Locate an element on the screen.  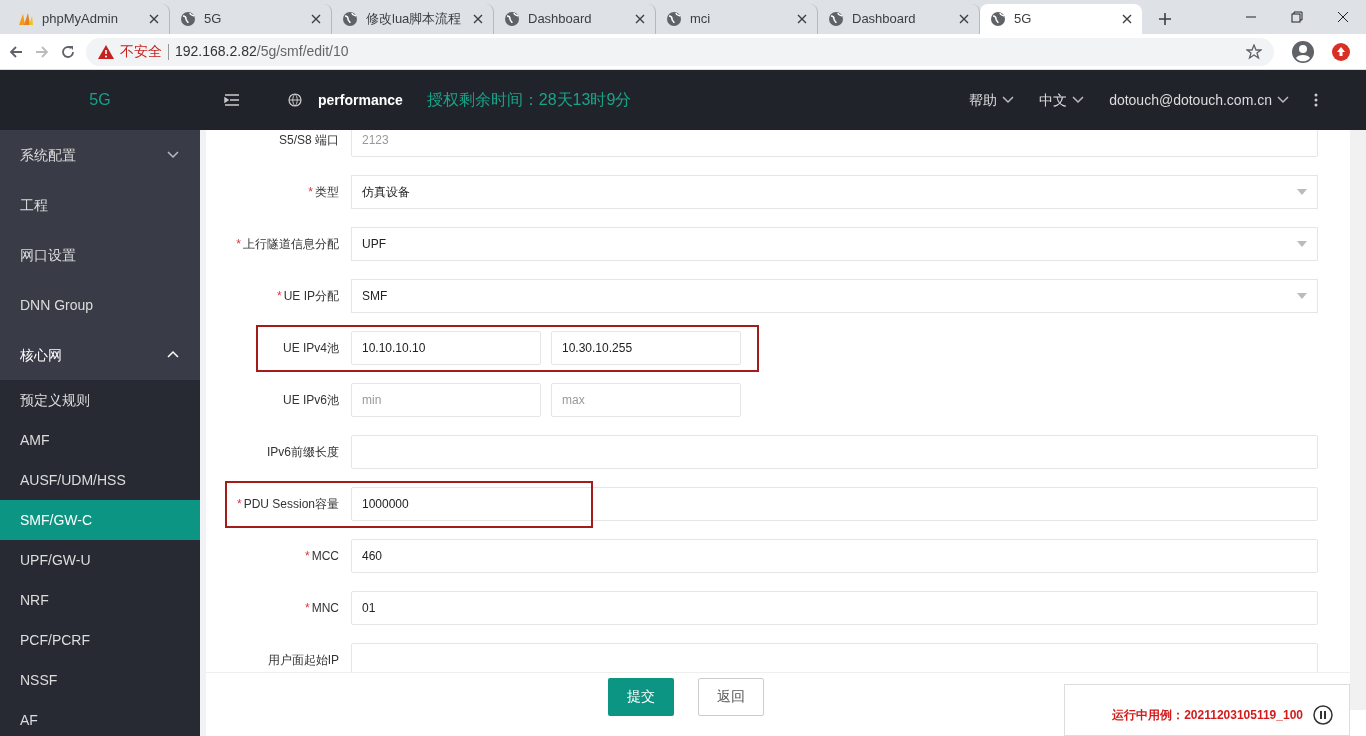
sidebar-item: 系统配置 is located at coordinates (100, 155).